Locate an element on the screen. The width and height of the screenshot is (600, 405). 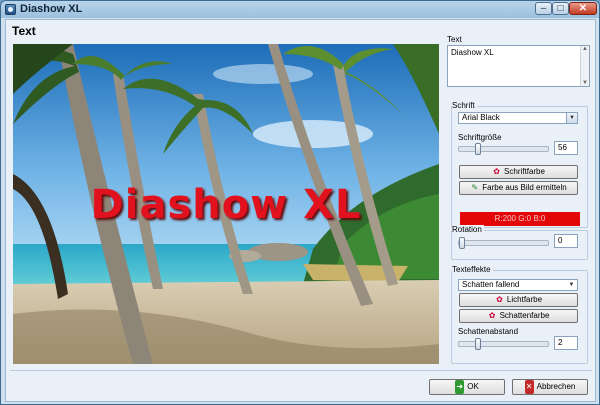
page-title: Text is located at coordinates (24, 31).